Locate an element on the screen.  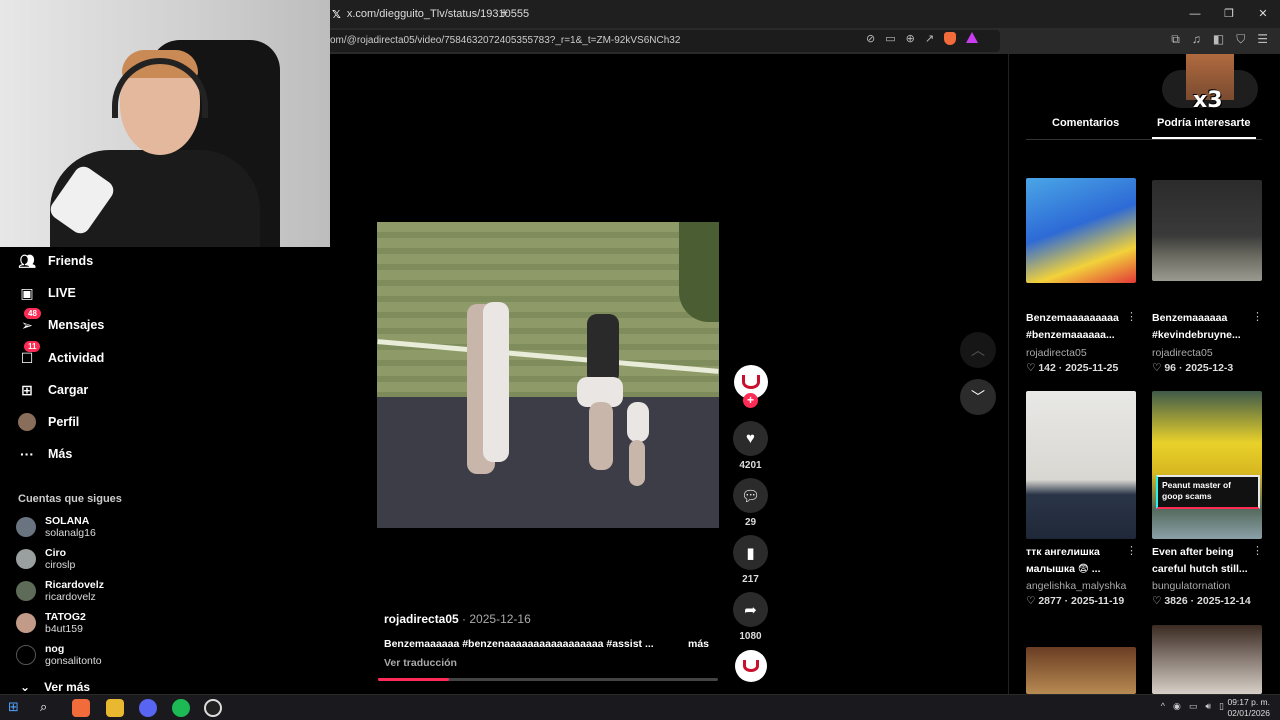
minimize-button: — is located at coordinates (1195, 14).